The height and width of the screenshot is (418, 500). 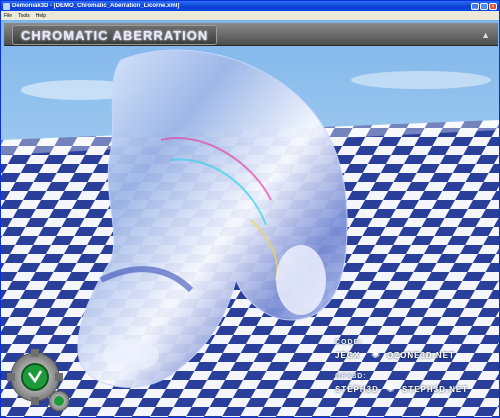 What do you see at coordinates (475, 6) in the screenshot?
I see `minimize-button: _` at bounding box center [475, 6].